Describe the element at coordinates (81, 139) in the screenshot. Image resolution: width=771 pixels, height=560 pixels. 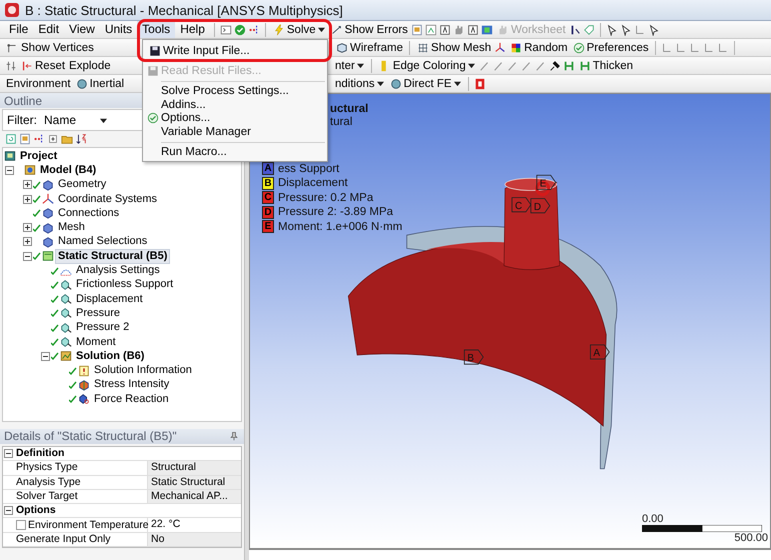
I see `sort-icon` at that location.